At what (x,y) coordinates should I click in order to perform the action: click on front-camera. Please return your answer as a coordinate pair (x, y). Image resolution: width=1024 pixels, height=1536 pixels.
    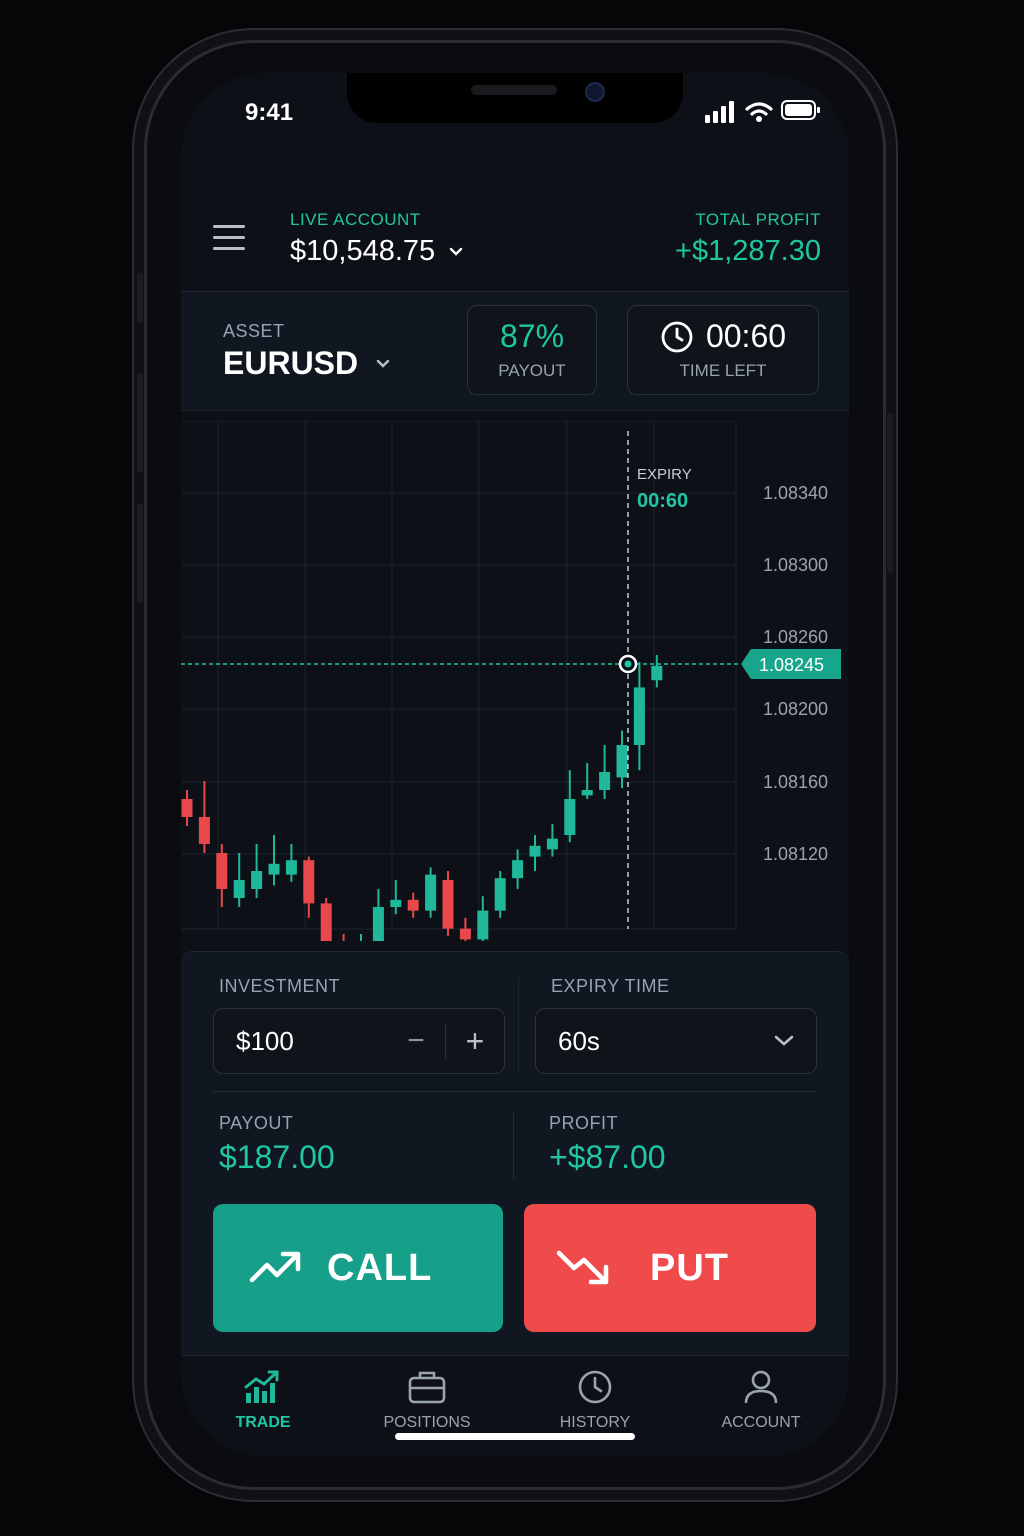
    Looking at the image, I should click on (595, 92).